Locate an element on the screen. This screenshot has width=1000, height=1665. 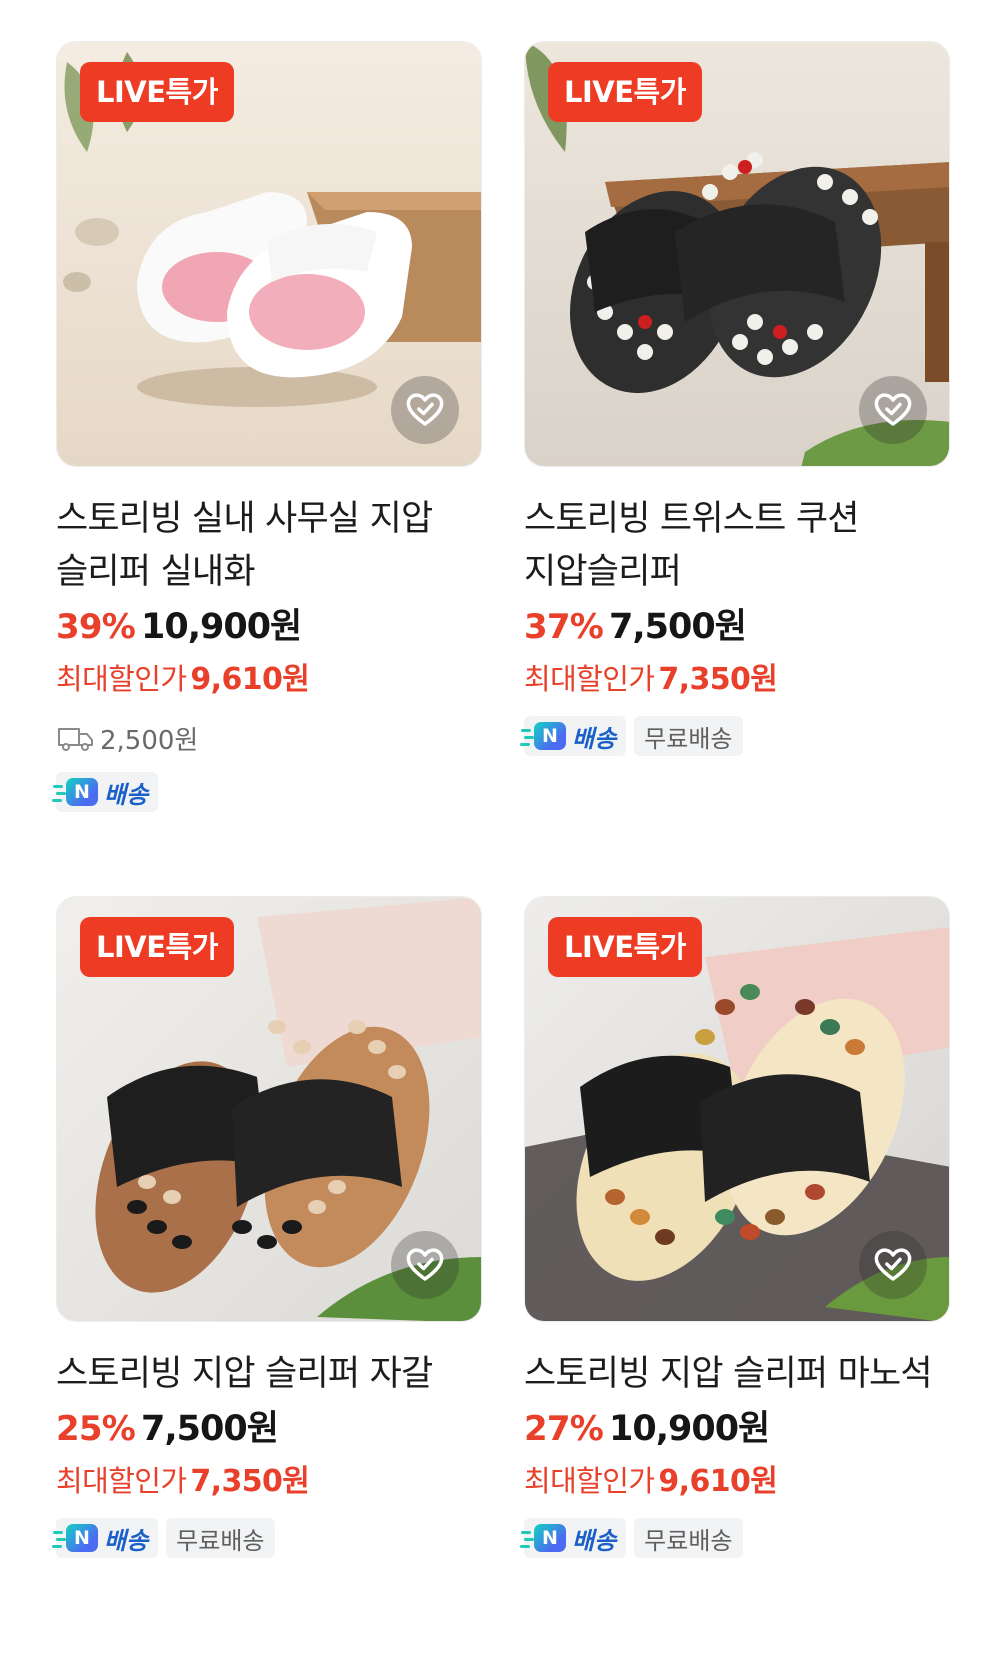
delivery-truck-icon is located at coordinates (75, 739).